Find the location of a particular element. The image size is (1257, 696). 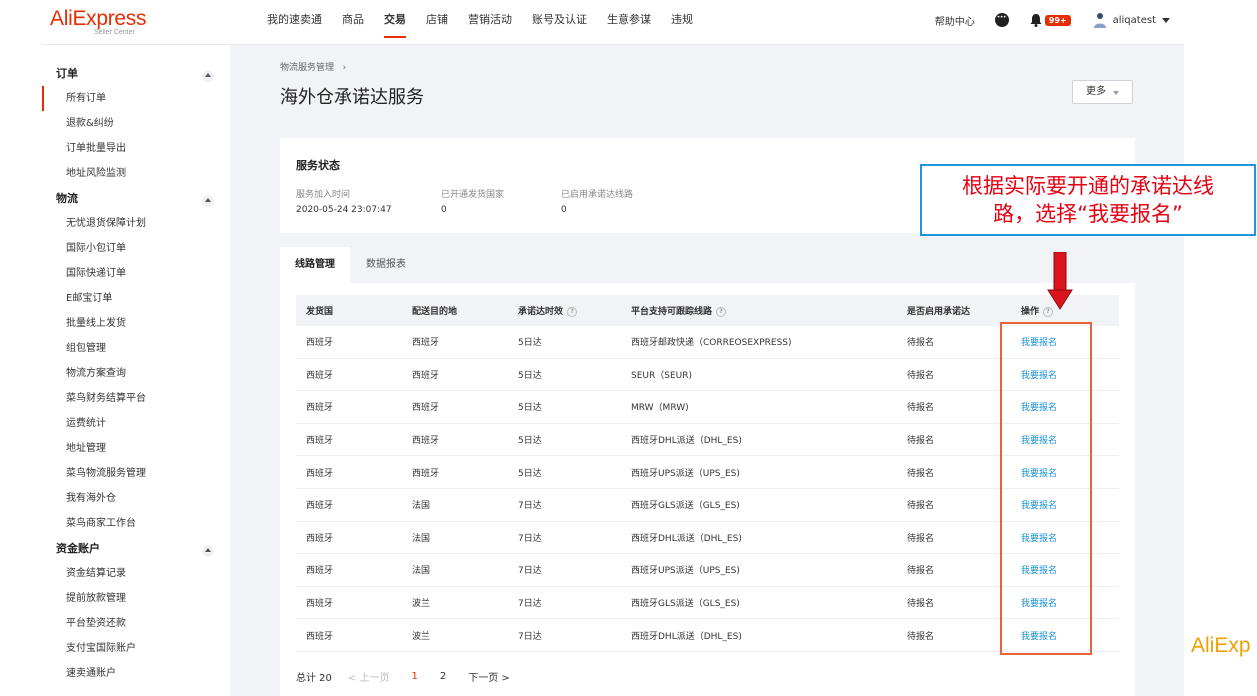

sidebar-item-small-packet-orders: 国际小包订单 is located at coordinates (136, 248).